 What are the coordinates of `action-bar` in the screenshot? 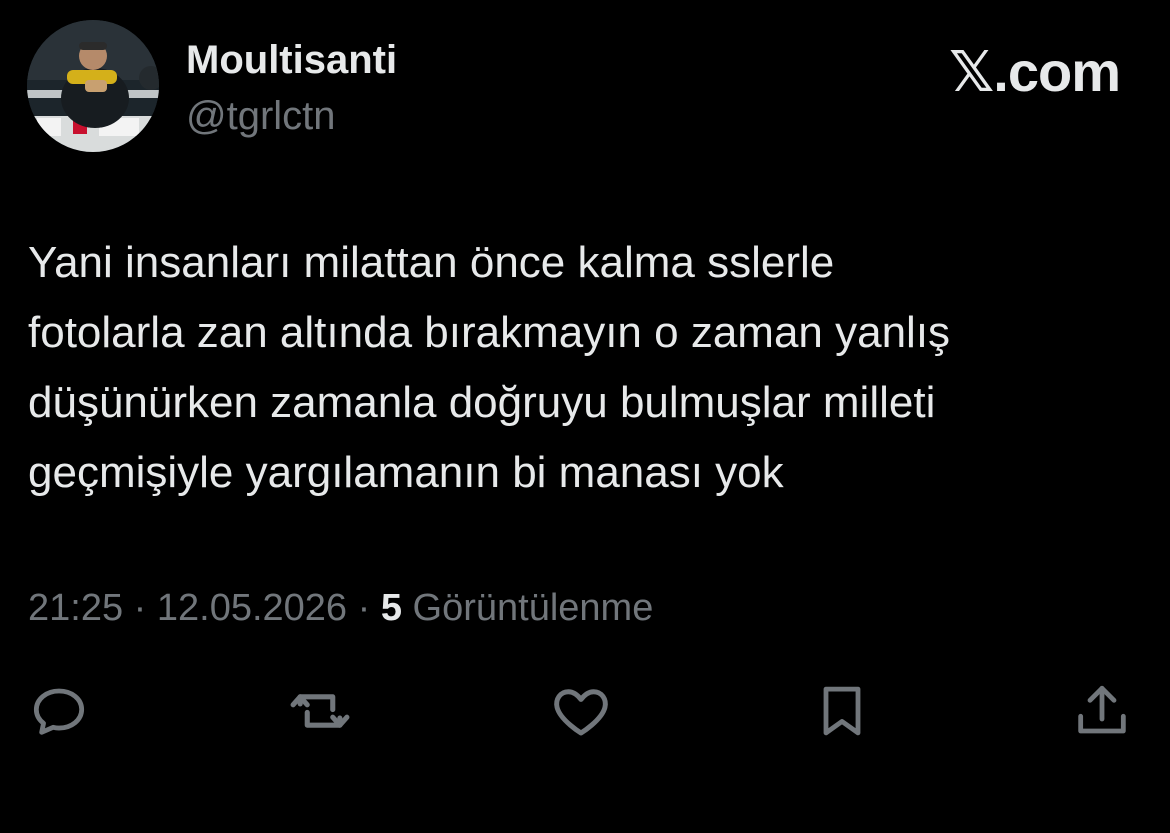 It's located at (585, 711).